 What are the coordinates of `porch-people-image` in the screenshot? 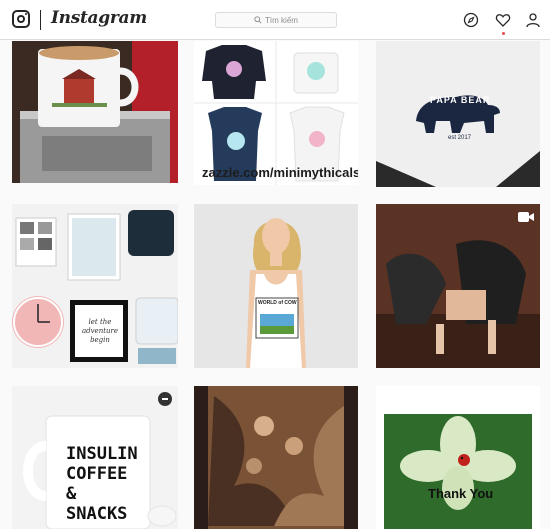 It's located at (458, 286).